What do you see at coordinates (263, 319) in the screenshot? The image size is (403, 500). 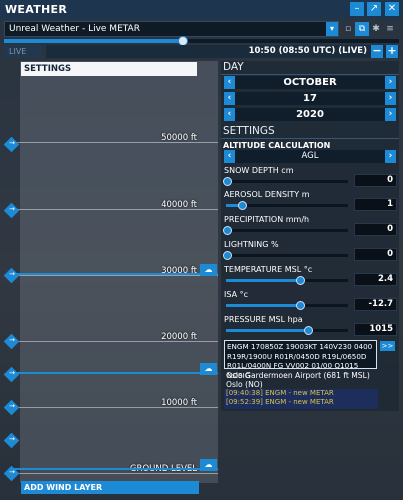 I see `param-label: PRESSURE MSL hpa` at bounding box center [263, 319].